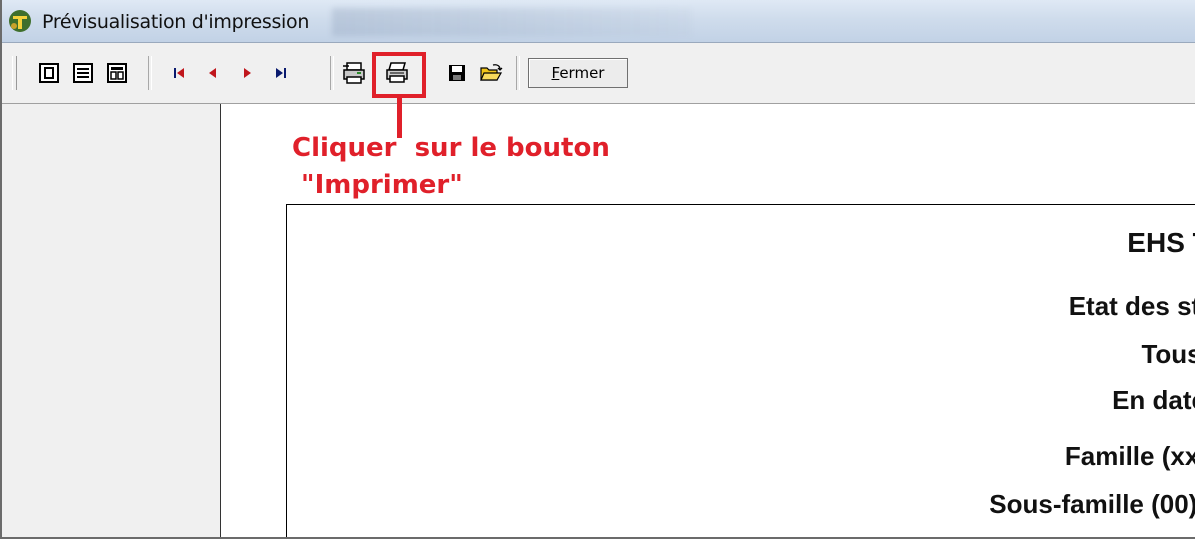  I want to click on last-page-button, so click(281, 73).